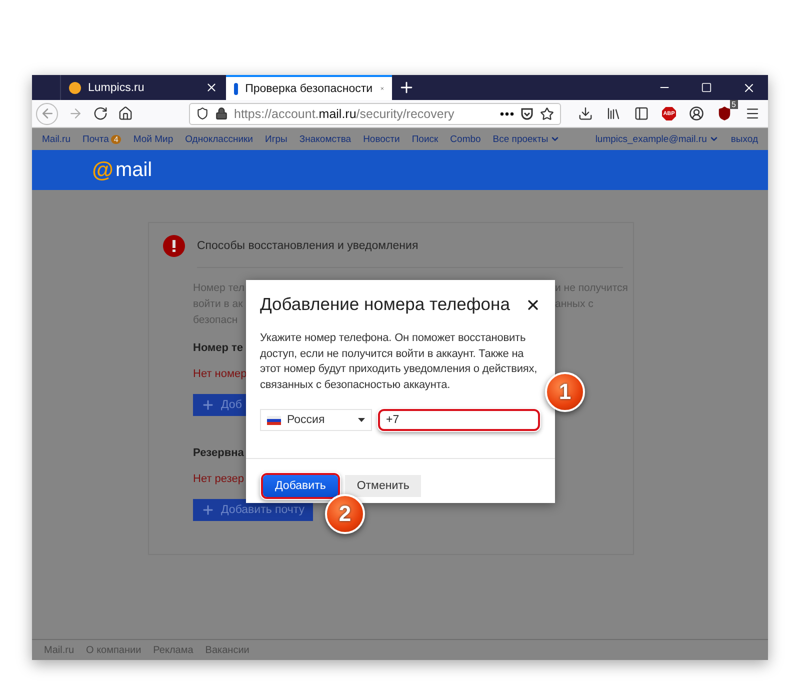 The image size is (800, 692). What do you see at coordinates (153, 139) in the screenshot?
I see `portal-link: Мой Мир` at bounding box center [153, 139].